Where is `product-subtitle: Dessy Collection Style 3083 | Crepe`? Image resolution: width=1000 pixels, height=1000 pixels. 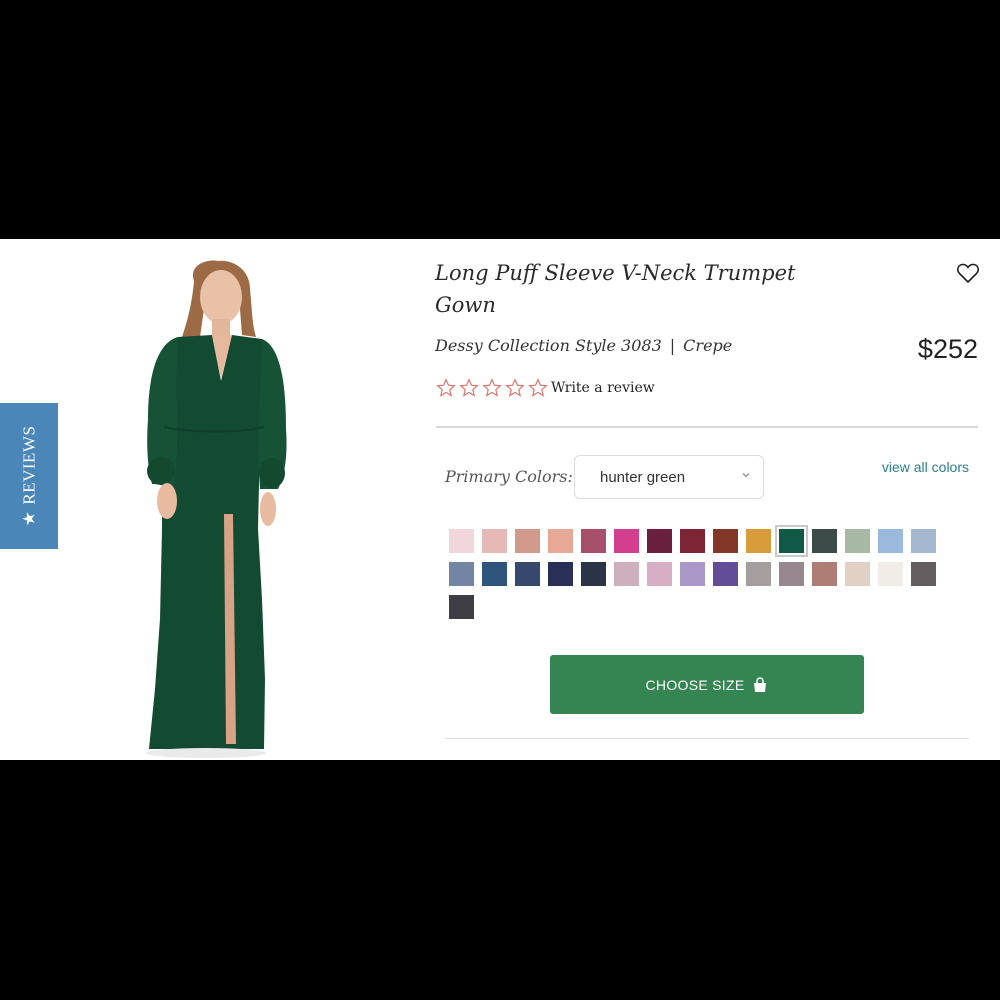
product-subtitle: Dessy Collection Style 3083 | Crepe is located at coordinates (583, 345).